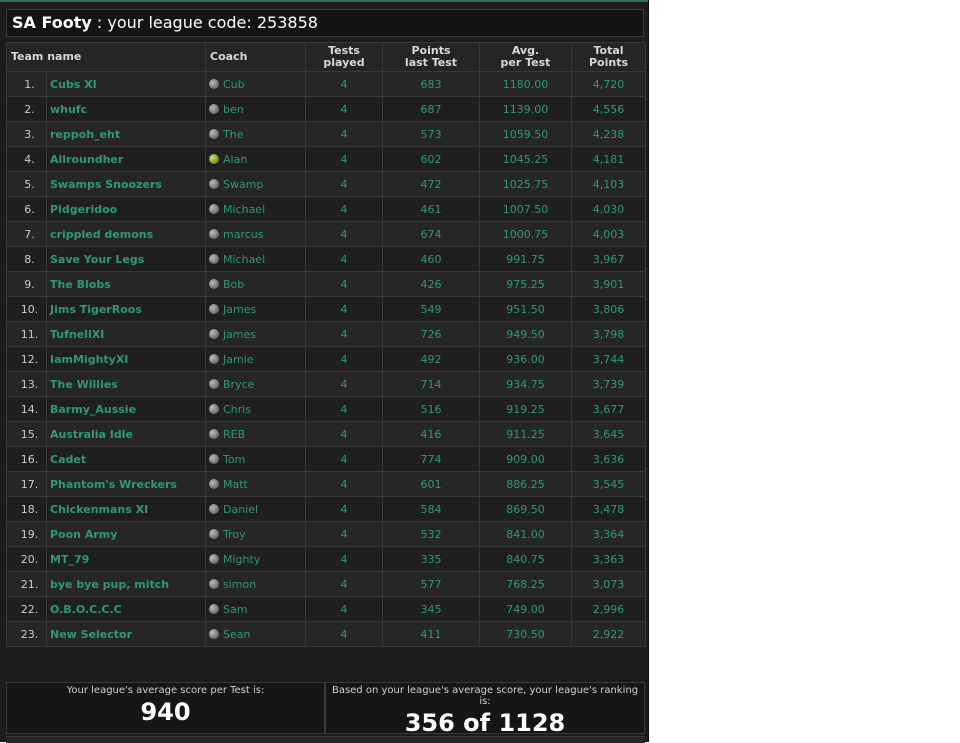 The height and width of the screenshot is (743, 960). I want to click on team-name-link: Jims TigerRoos, so click(126, 309).